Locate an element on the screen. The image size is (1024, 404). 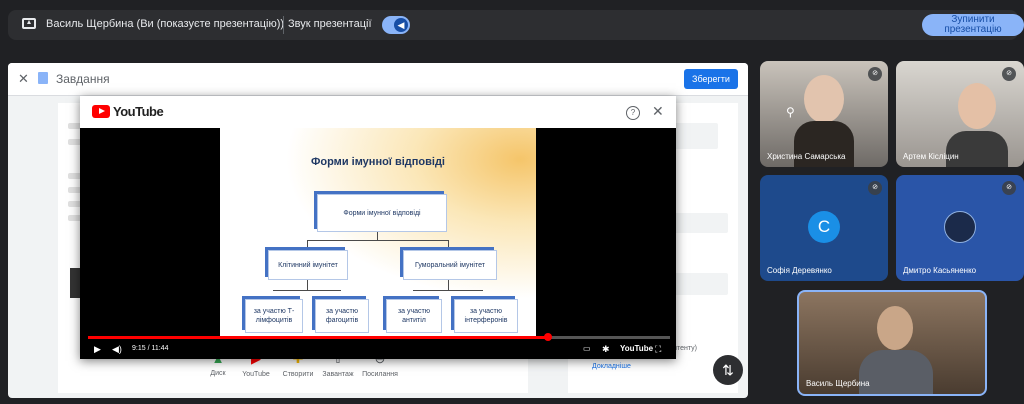
stop-presenting-button: Зупинити презентацію is located at coordinates (973, 25).